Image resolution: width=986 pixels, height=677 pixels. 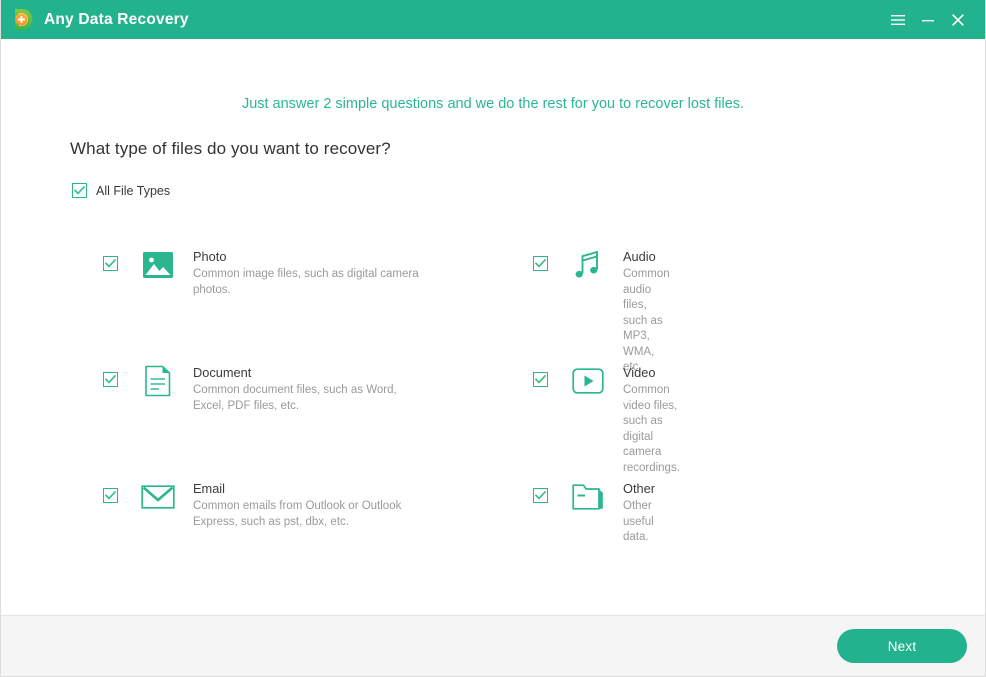 I want to click on other-checkbox, so click(x=540, y=495).